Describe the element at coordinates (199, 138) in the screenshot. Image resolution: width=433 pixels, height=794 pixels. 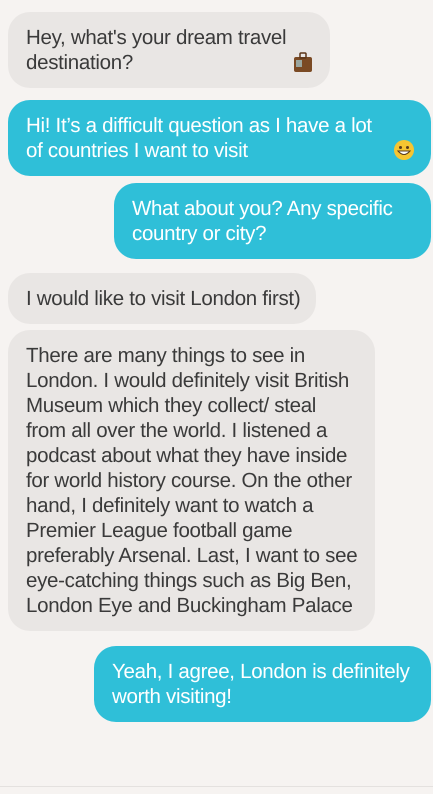
I see `message-text: Hi! It’s a difficult question as I have a lot of countries I want to visit` at that location.